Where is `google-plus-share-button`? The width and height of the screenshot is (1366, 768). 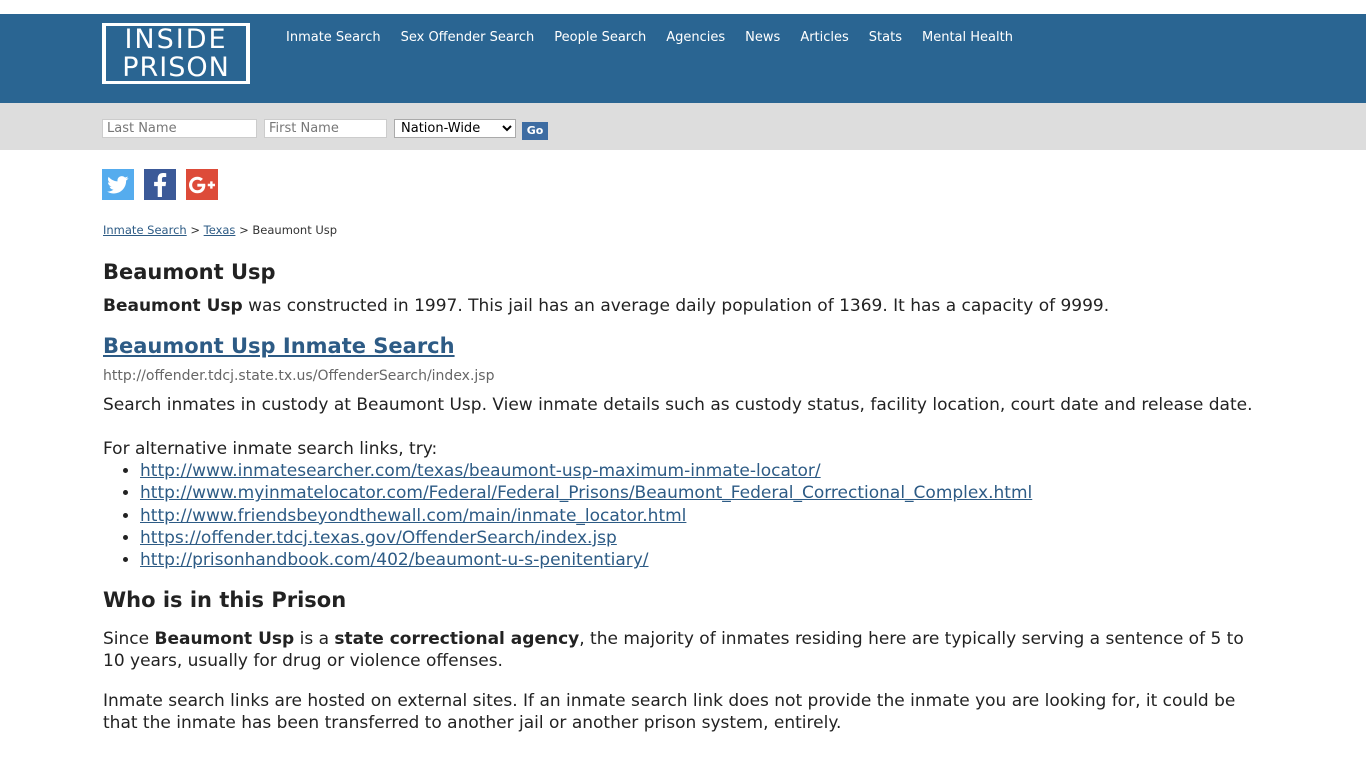 google-plus-share-button is located at coordinates (202, 184).